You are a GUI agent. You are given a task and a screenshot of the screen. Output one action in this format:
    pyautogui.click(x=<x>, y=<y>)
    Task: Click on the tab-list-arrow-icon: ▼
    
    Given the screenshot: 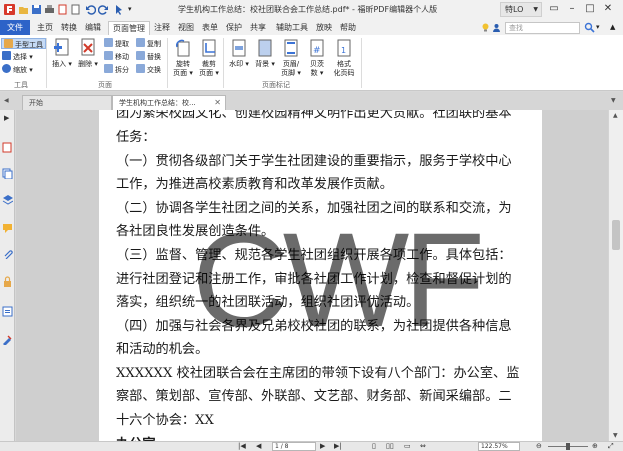 What is the action you would take?
    pyautogui.click(x=613, y=100)
    